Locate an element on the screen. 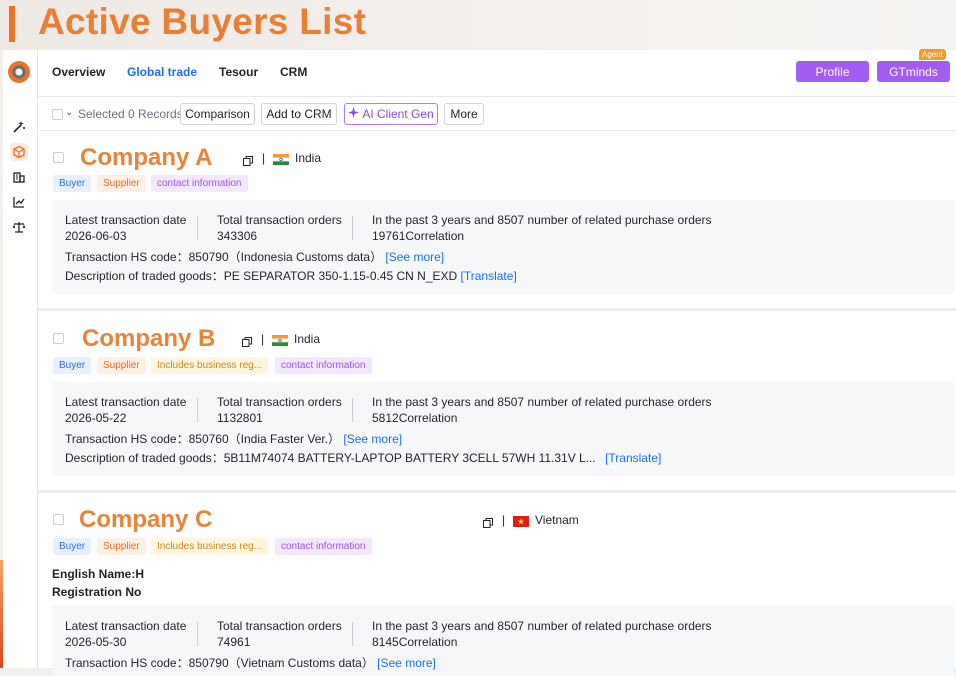  registration-number-label: Registration No is located at coordinates (97, 592).